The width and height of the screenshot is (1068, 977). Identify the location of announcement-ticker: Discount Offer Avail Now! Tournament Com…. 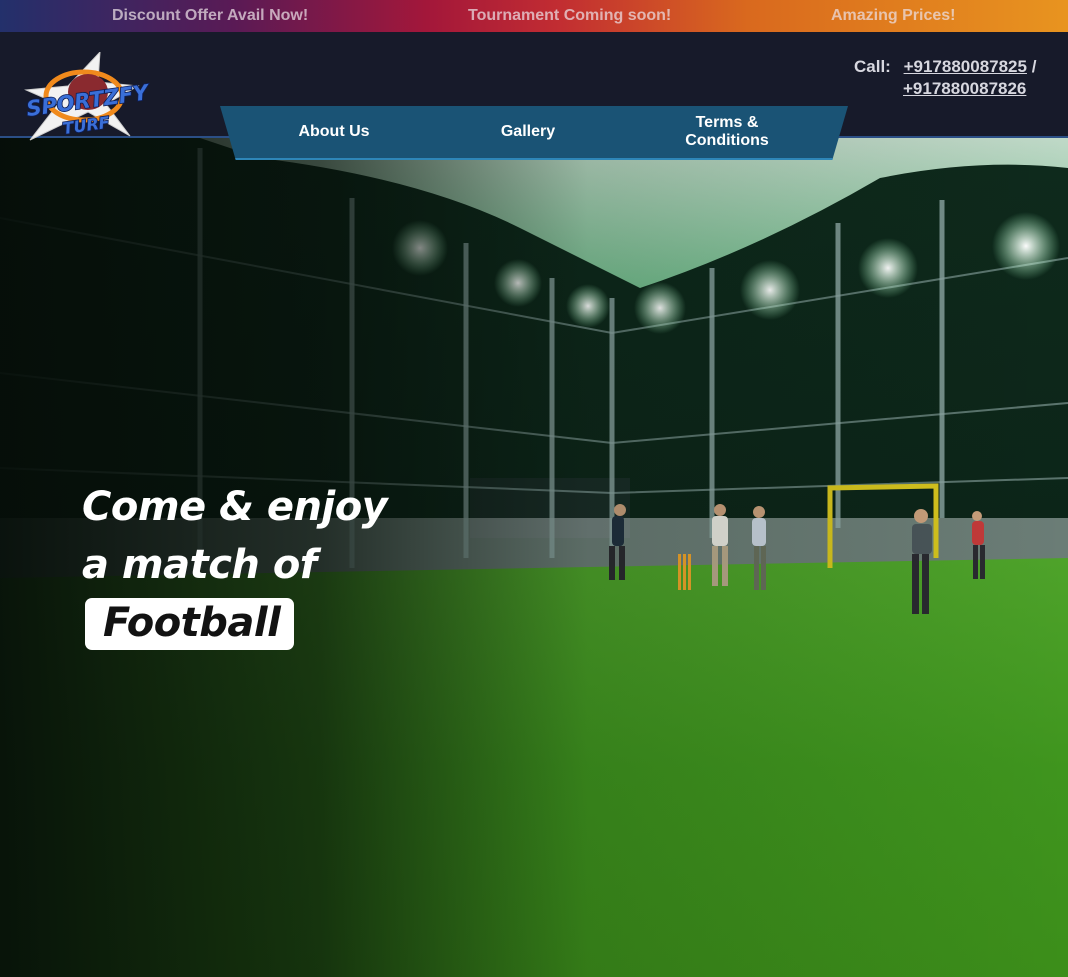
(534, 16).